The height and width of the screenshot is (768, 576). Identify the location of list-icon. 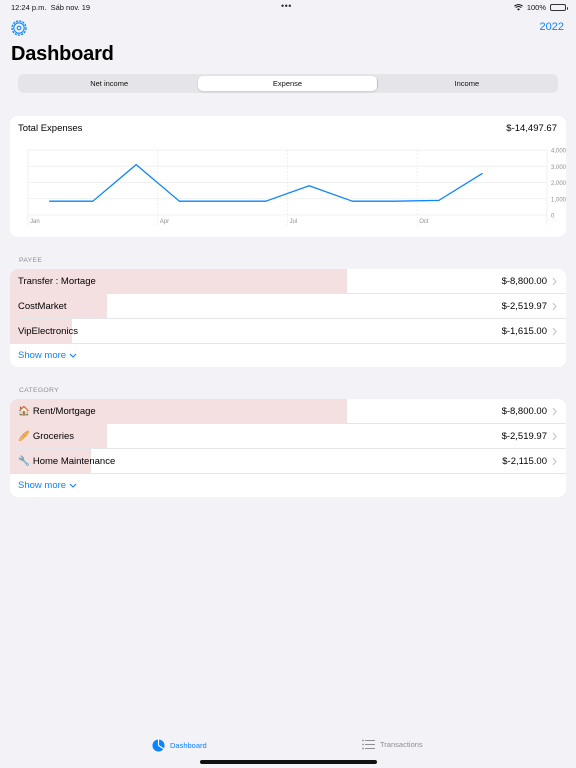
(368, 744).